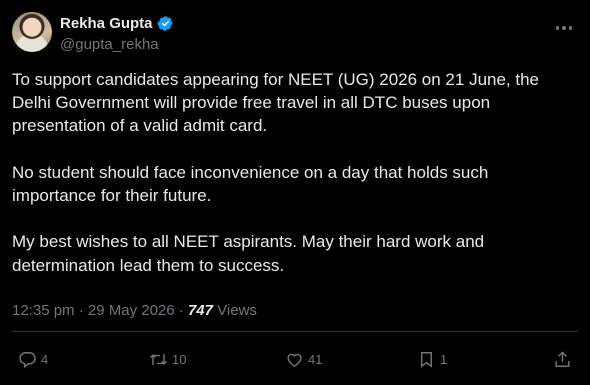 The height and width of the screenshot is (385, 590). I want to click on tweet-time: 12:35 pm, so click(43, 310).